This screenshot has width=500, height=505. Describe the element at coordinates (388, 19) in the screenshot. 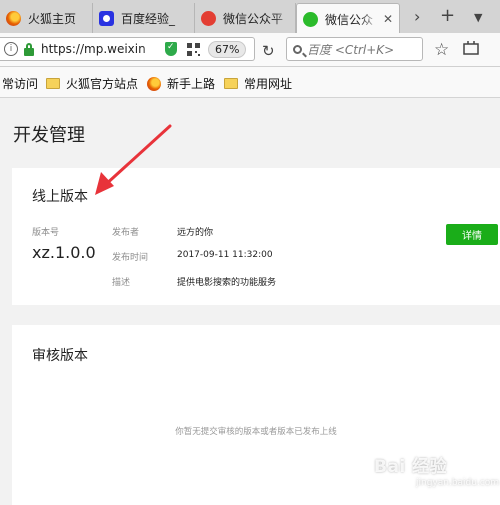

I see `close-tab-icon: ✕` at that location.